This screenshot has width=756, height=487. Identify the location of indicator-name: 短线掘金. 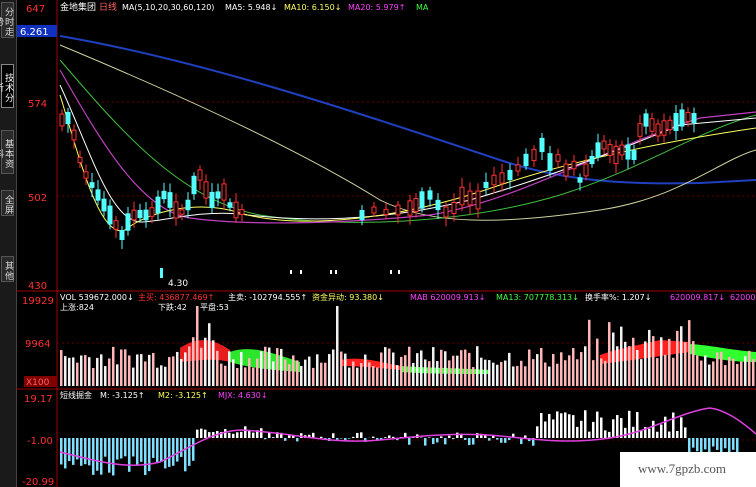
(76, 395).